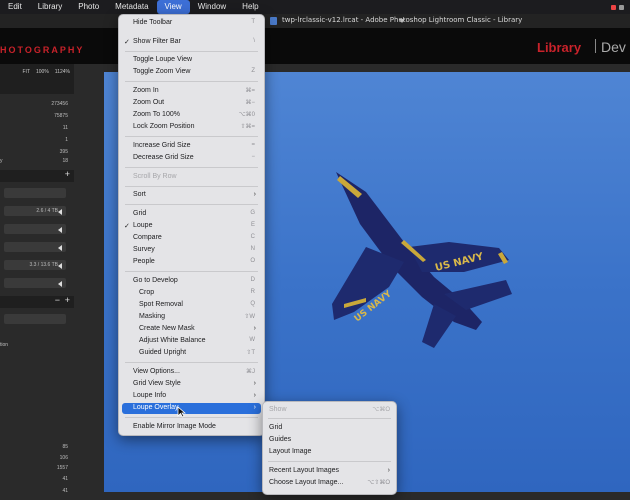  What do you see at coordinates (27, 72) in the screenshot?
I see `zoom-fit: FIT` at bounding box center [27, 72].